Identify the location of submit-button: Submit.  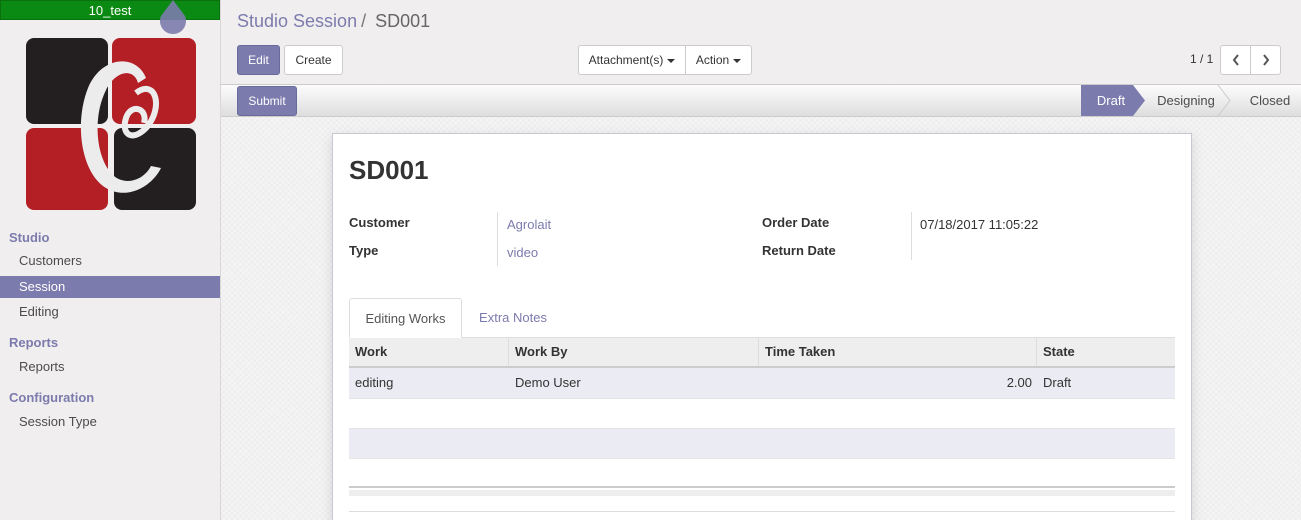
(267, 101).